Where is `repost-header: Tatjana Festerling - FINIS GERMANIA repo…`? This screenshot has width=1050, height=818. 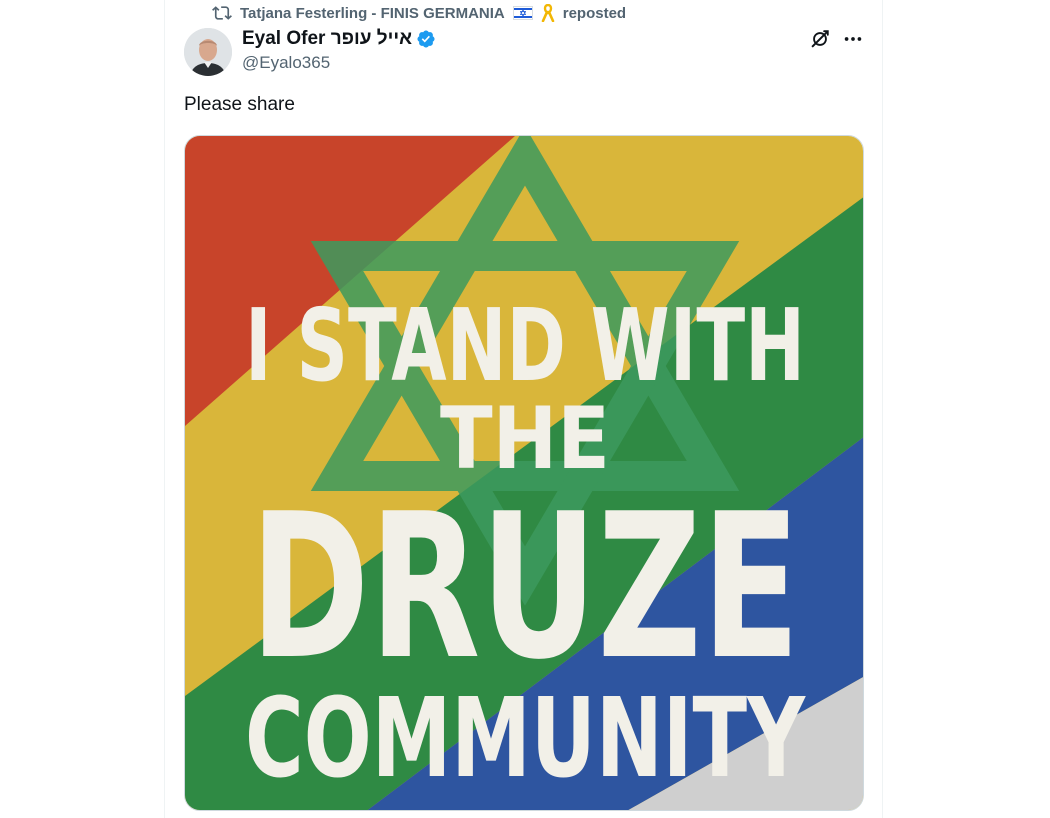 repost-header: Tatjana Festerling - FINIS GERMANIA repo… is located at coordinates (419, 13).